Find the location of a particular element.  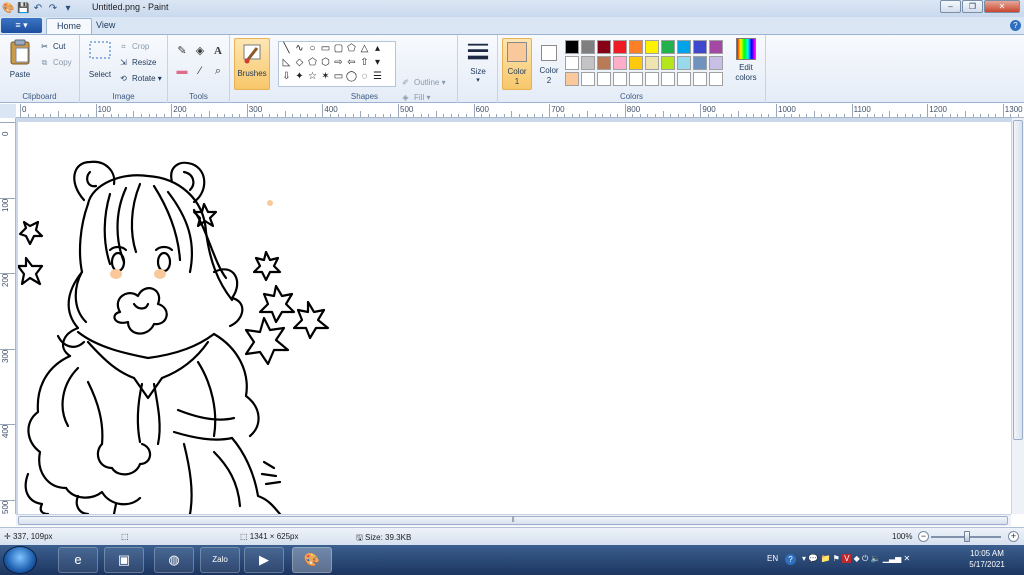

zalo-icon: Zalo is located at coordinates (220, 560).